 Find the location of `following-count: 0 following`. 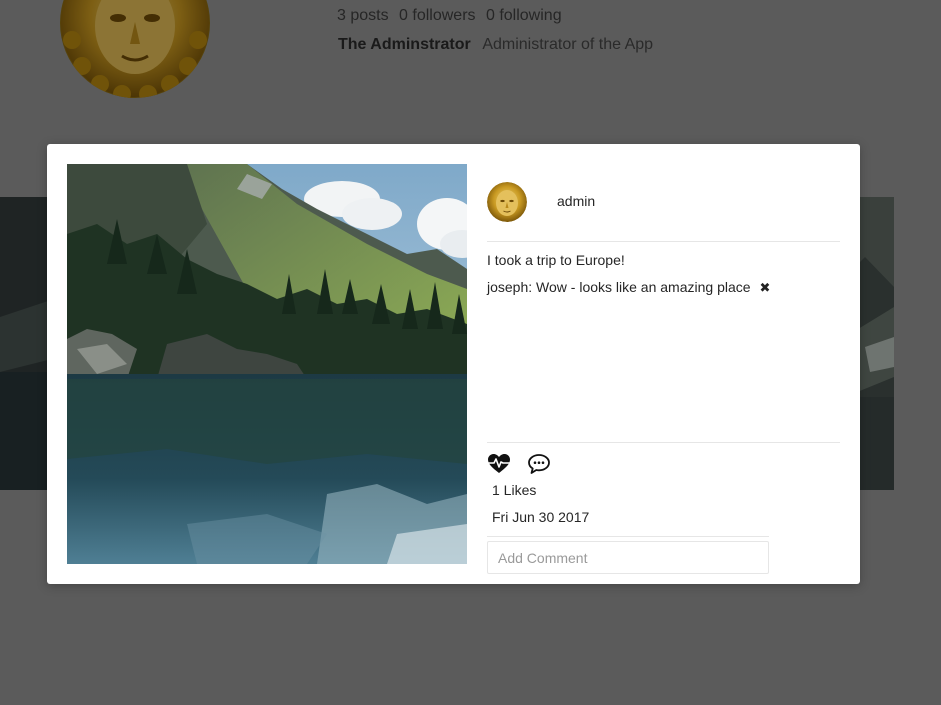

following-count: 0 following is located at coordinates (524, 15).